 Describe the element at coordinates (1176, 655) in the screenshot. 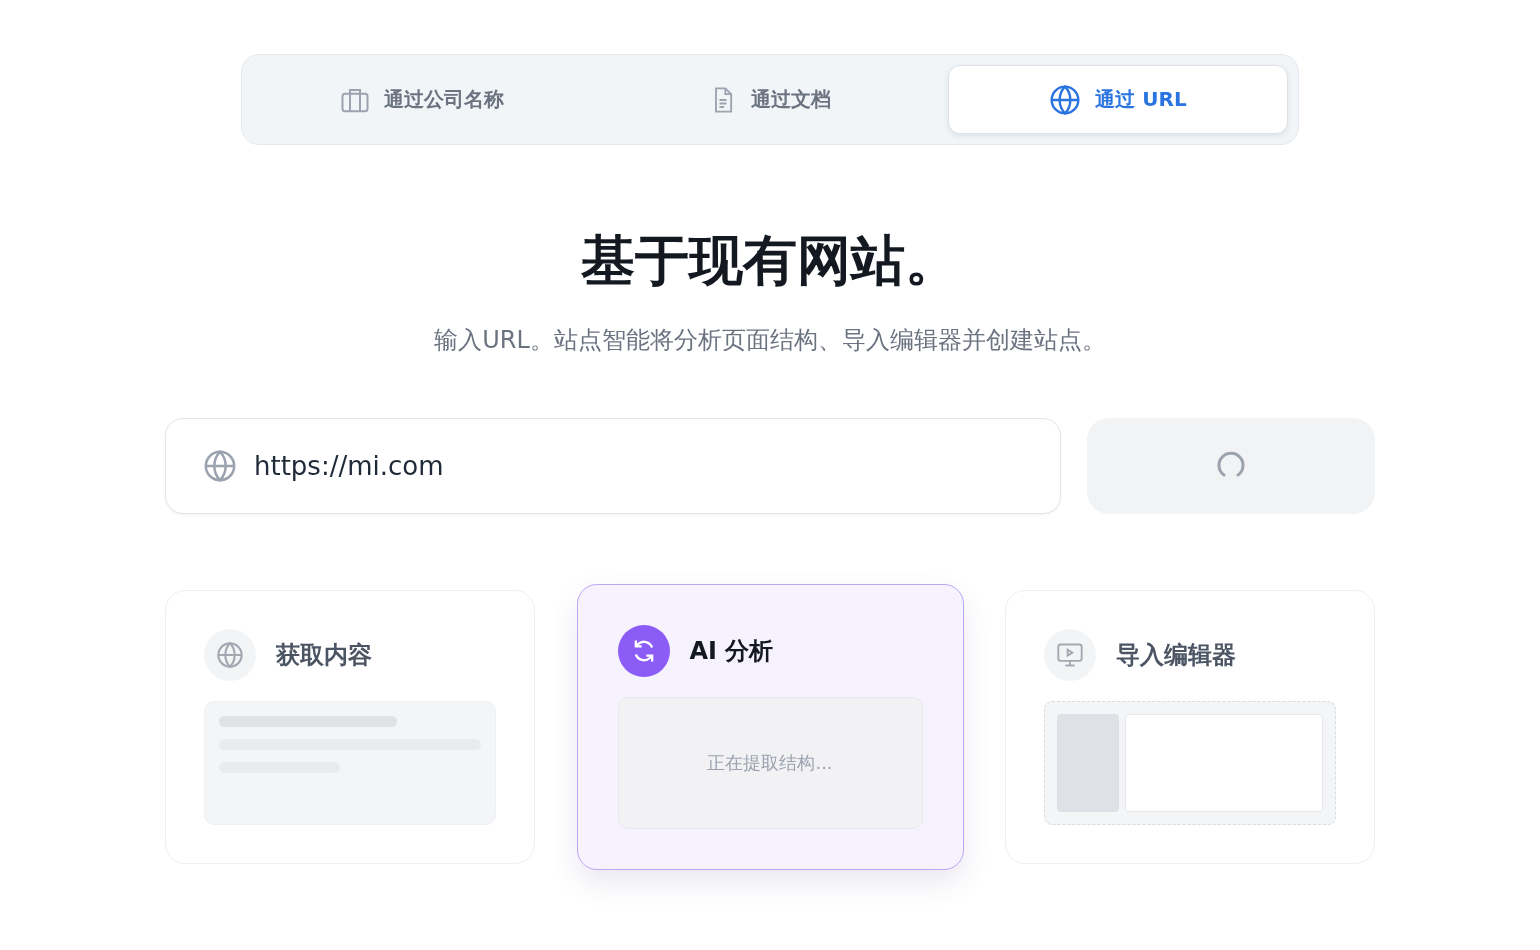

I see `step-title: 导入编辑器` at that location.